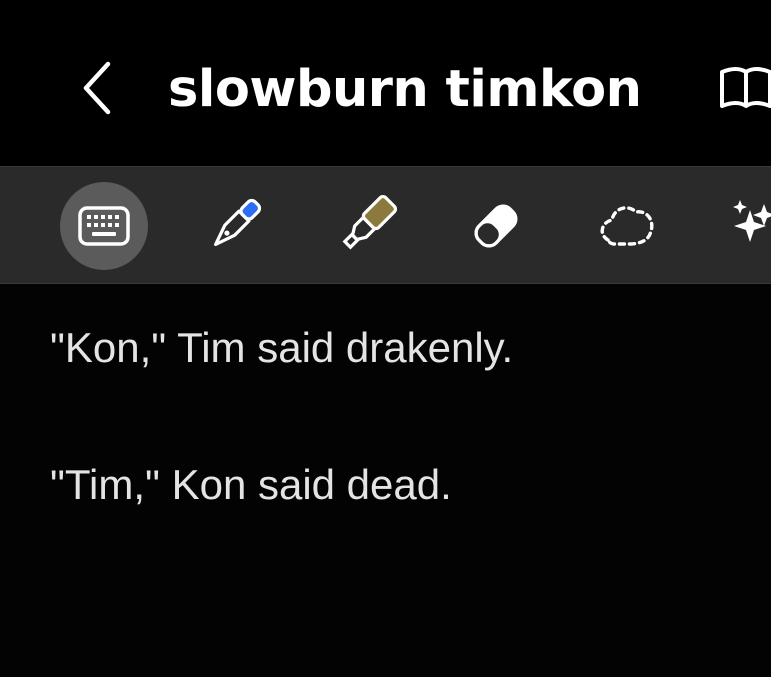  I want to click on sparkle-icon, so click(752, 221).